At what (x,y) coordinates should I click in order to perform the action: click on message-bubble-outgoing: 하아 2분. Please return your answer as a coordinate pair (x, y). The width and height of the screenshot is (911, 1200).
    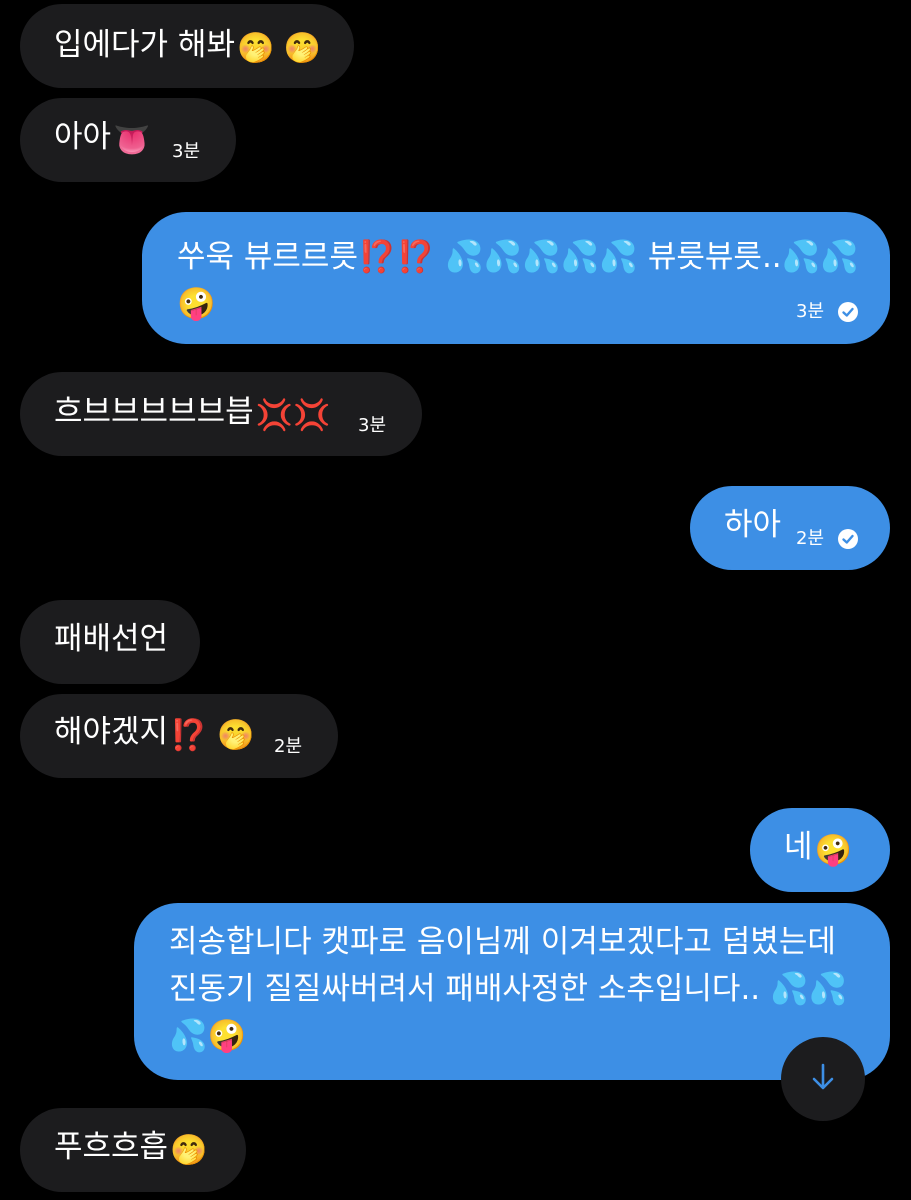
    Looking at the image, I should click on (790, 528).